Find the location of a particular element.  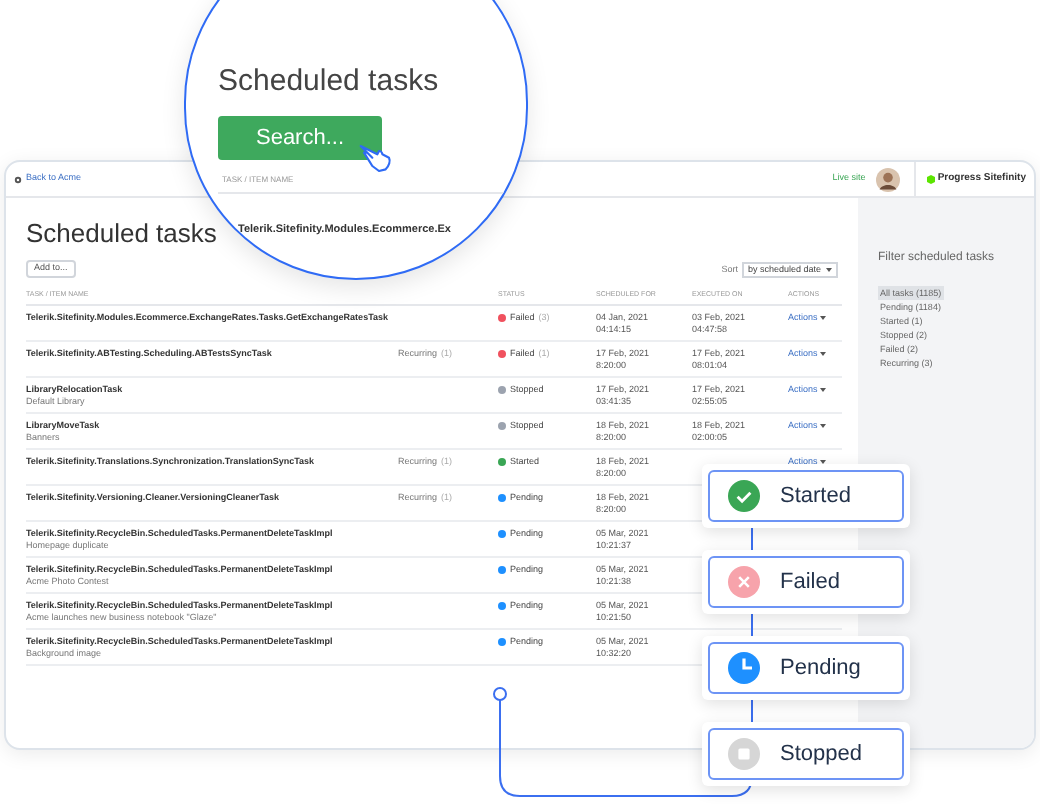

page-title: Scheduled tasks is located at coordinates (121, 234).